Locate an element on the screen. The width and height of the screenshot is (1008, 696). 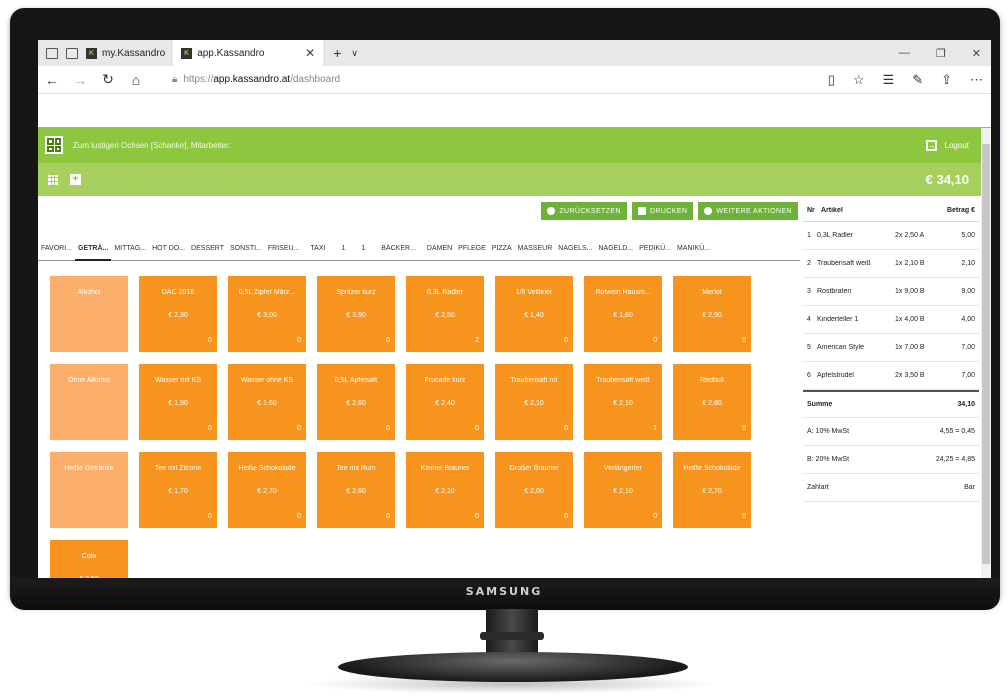
minimize-icon: — is located at coordinates (904, 53).